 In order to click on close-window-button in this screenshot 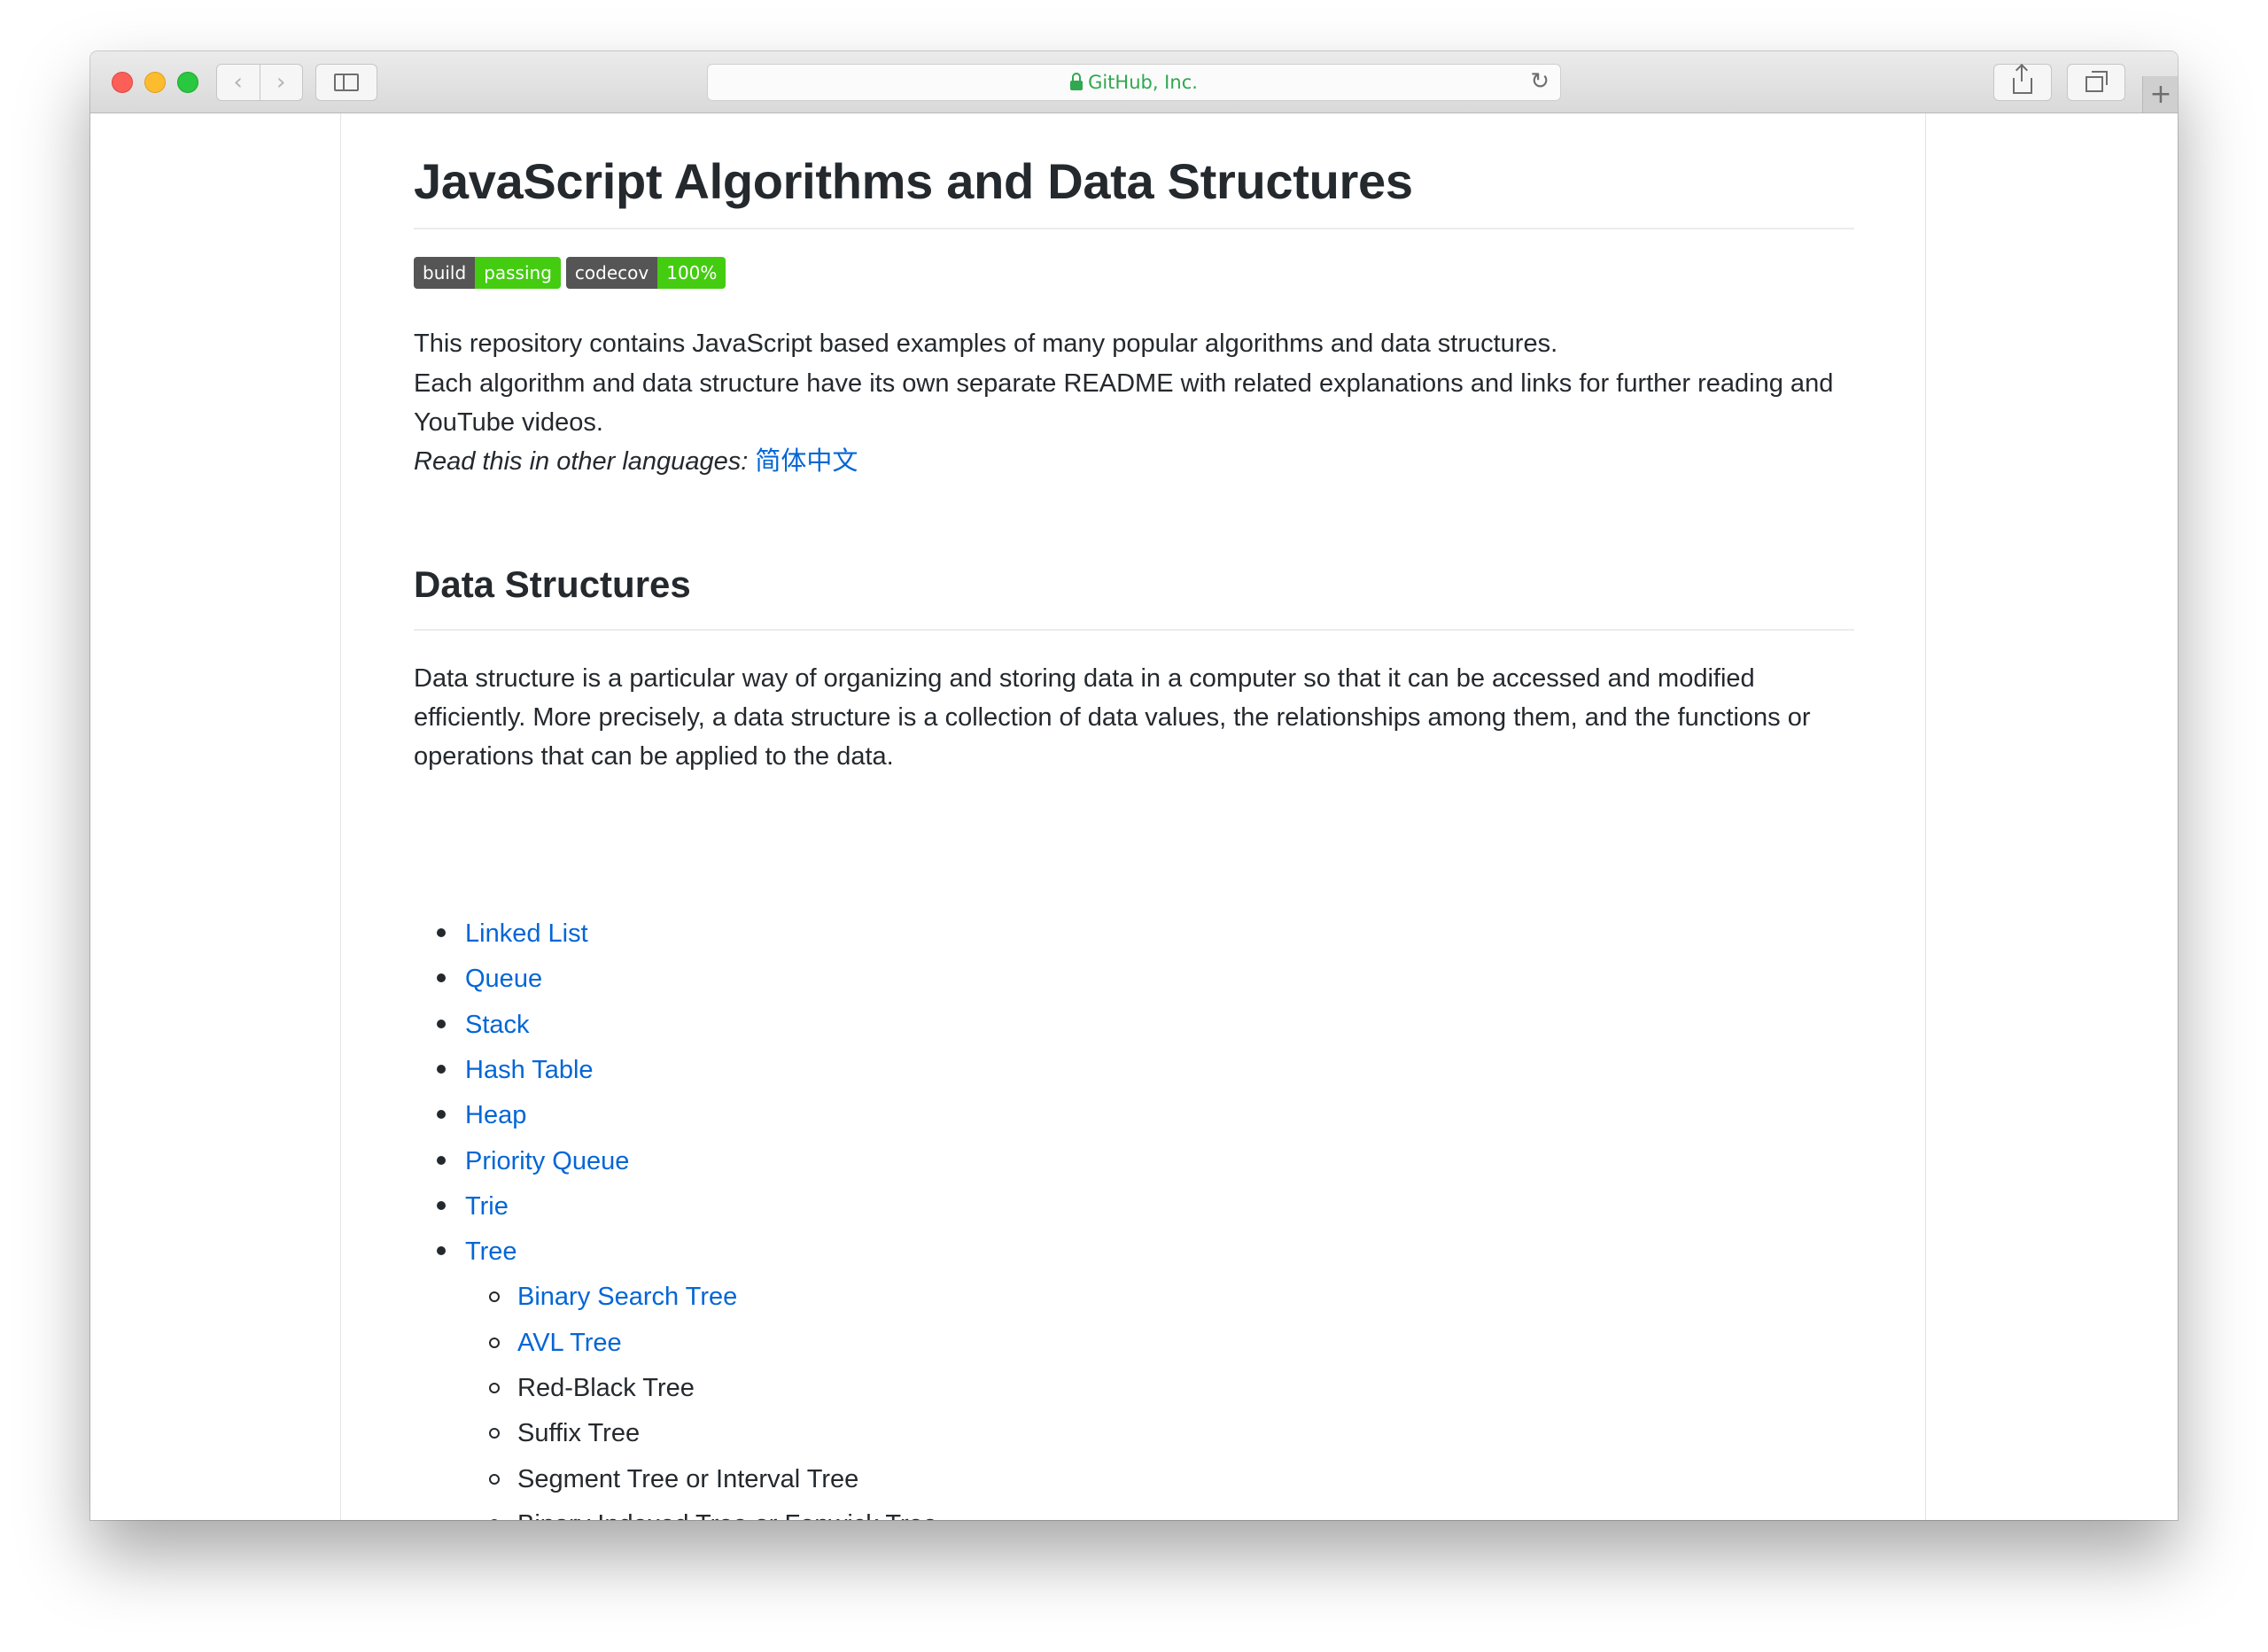, I will do `click(122, 82)`.